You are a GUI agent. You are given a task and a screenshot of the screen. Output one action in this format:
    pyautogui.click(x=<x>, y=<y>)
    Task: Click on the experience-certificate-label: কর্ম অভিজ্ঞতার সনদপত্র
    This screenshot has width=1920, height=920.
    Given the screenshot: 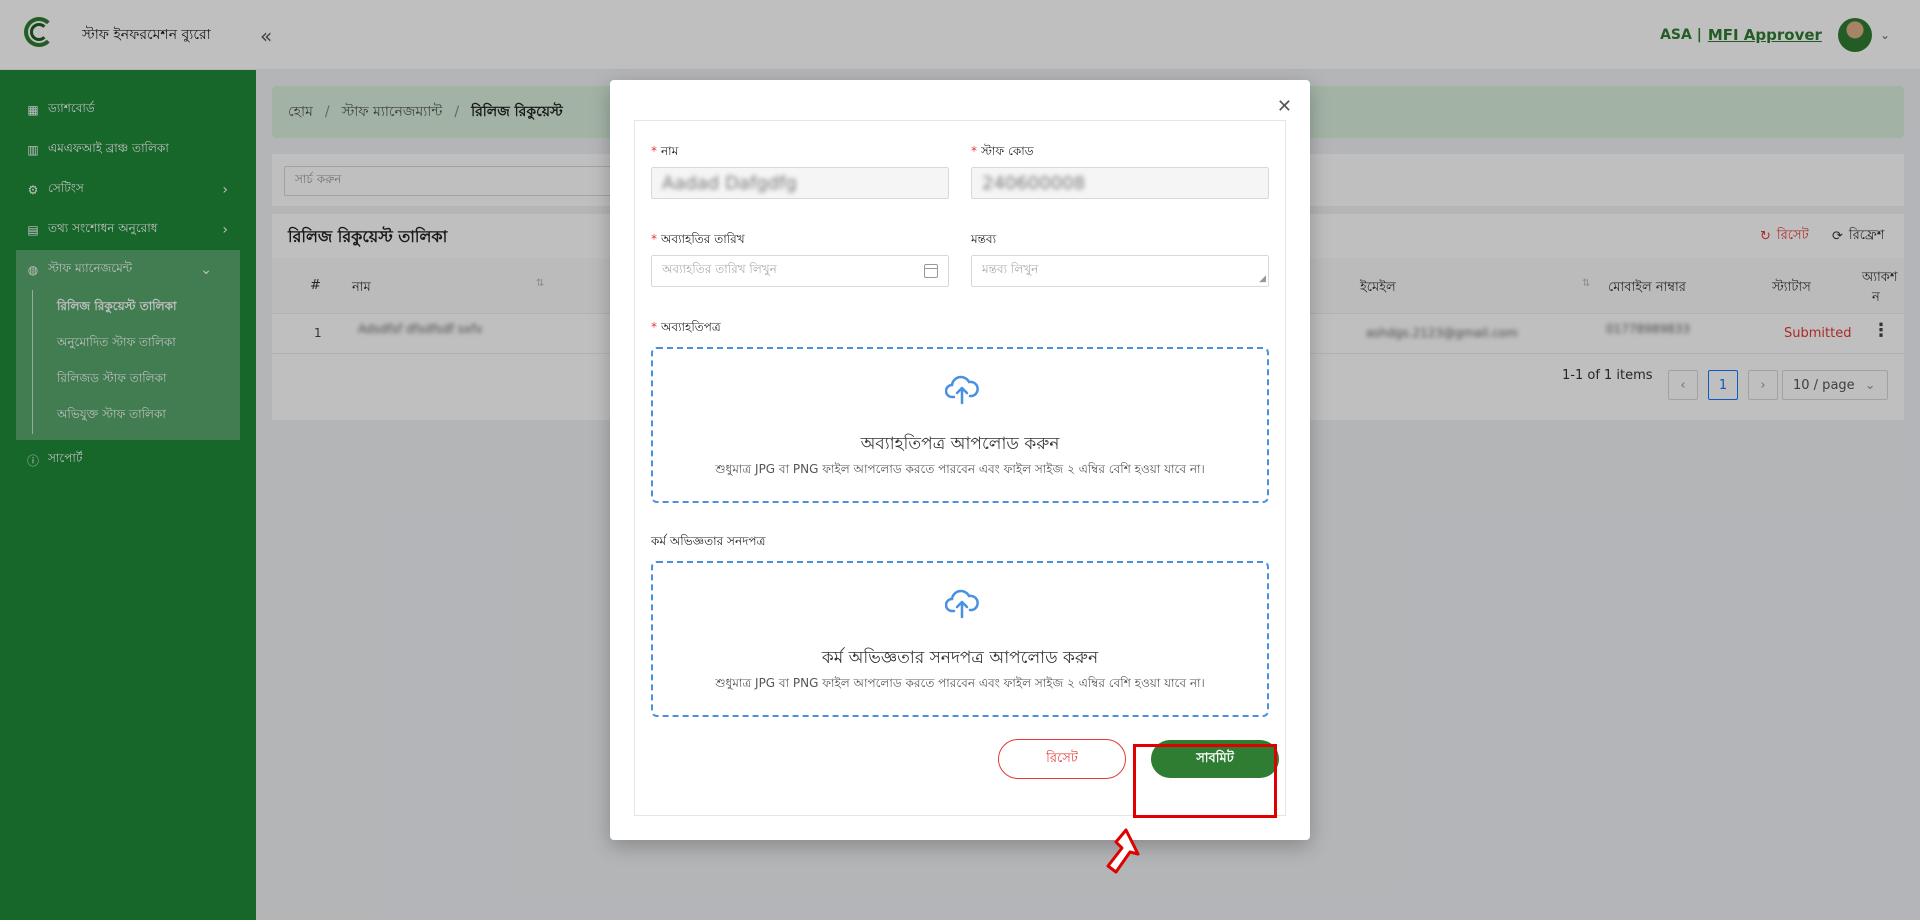 What is the action you would take?
    pyautogui.click(x=708, y=541)
    